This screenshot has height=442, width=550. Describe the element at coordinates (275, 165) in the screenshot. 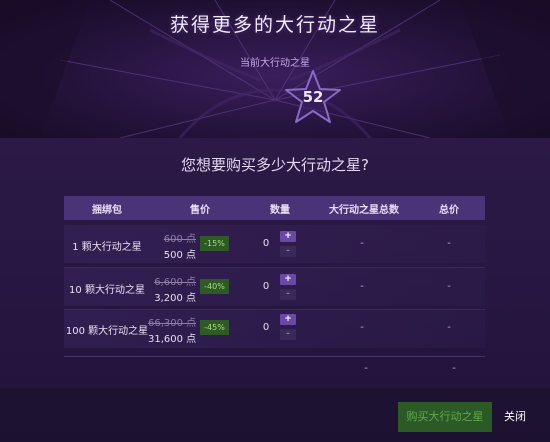

I see `purchase-question: 您想要购买多少大行动之星?` at that location.